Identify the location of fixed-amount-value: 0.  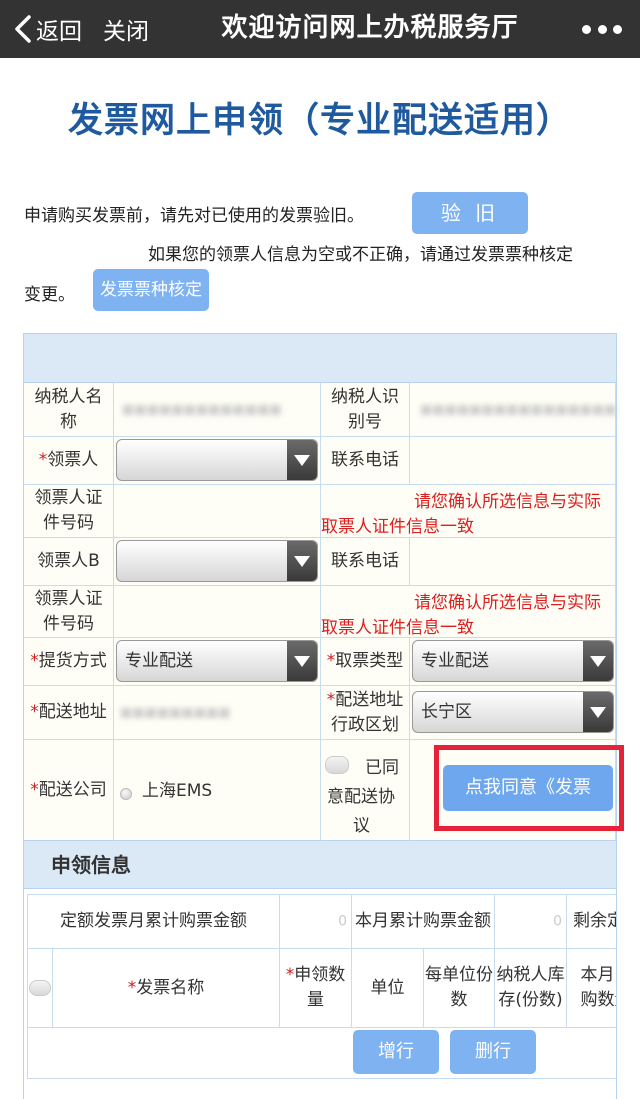
(315, 921).